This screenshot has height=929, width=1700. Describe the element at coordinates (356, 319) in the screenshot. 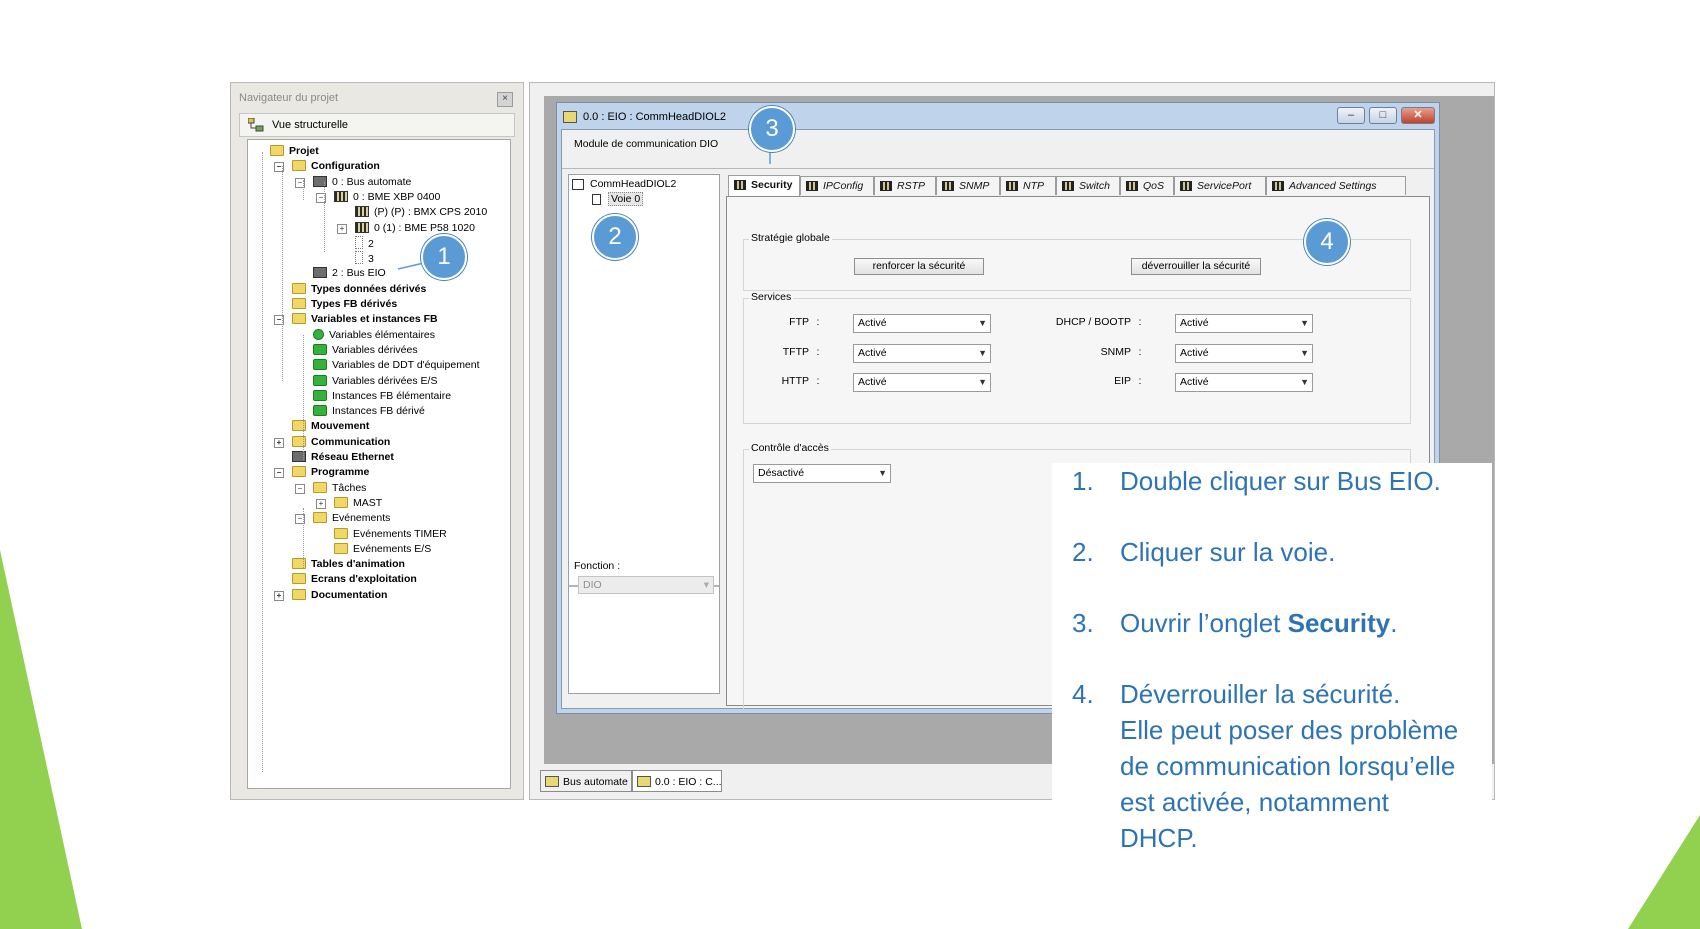

I see `tree-item: Variables et instances FB −` at that location.